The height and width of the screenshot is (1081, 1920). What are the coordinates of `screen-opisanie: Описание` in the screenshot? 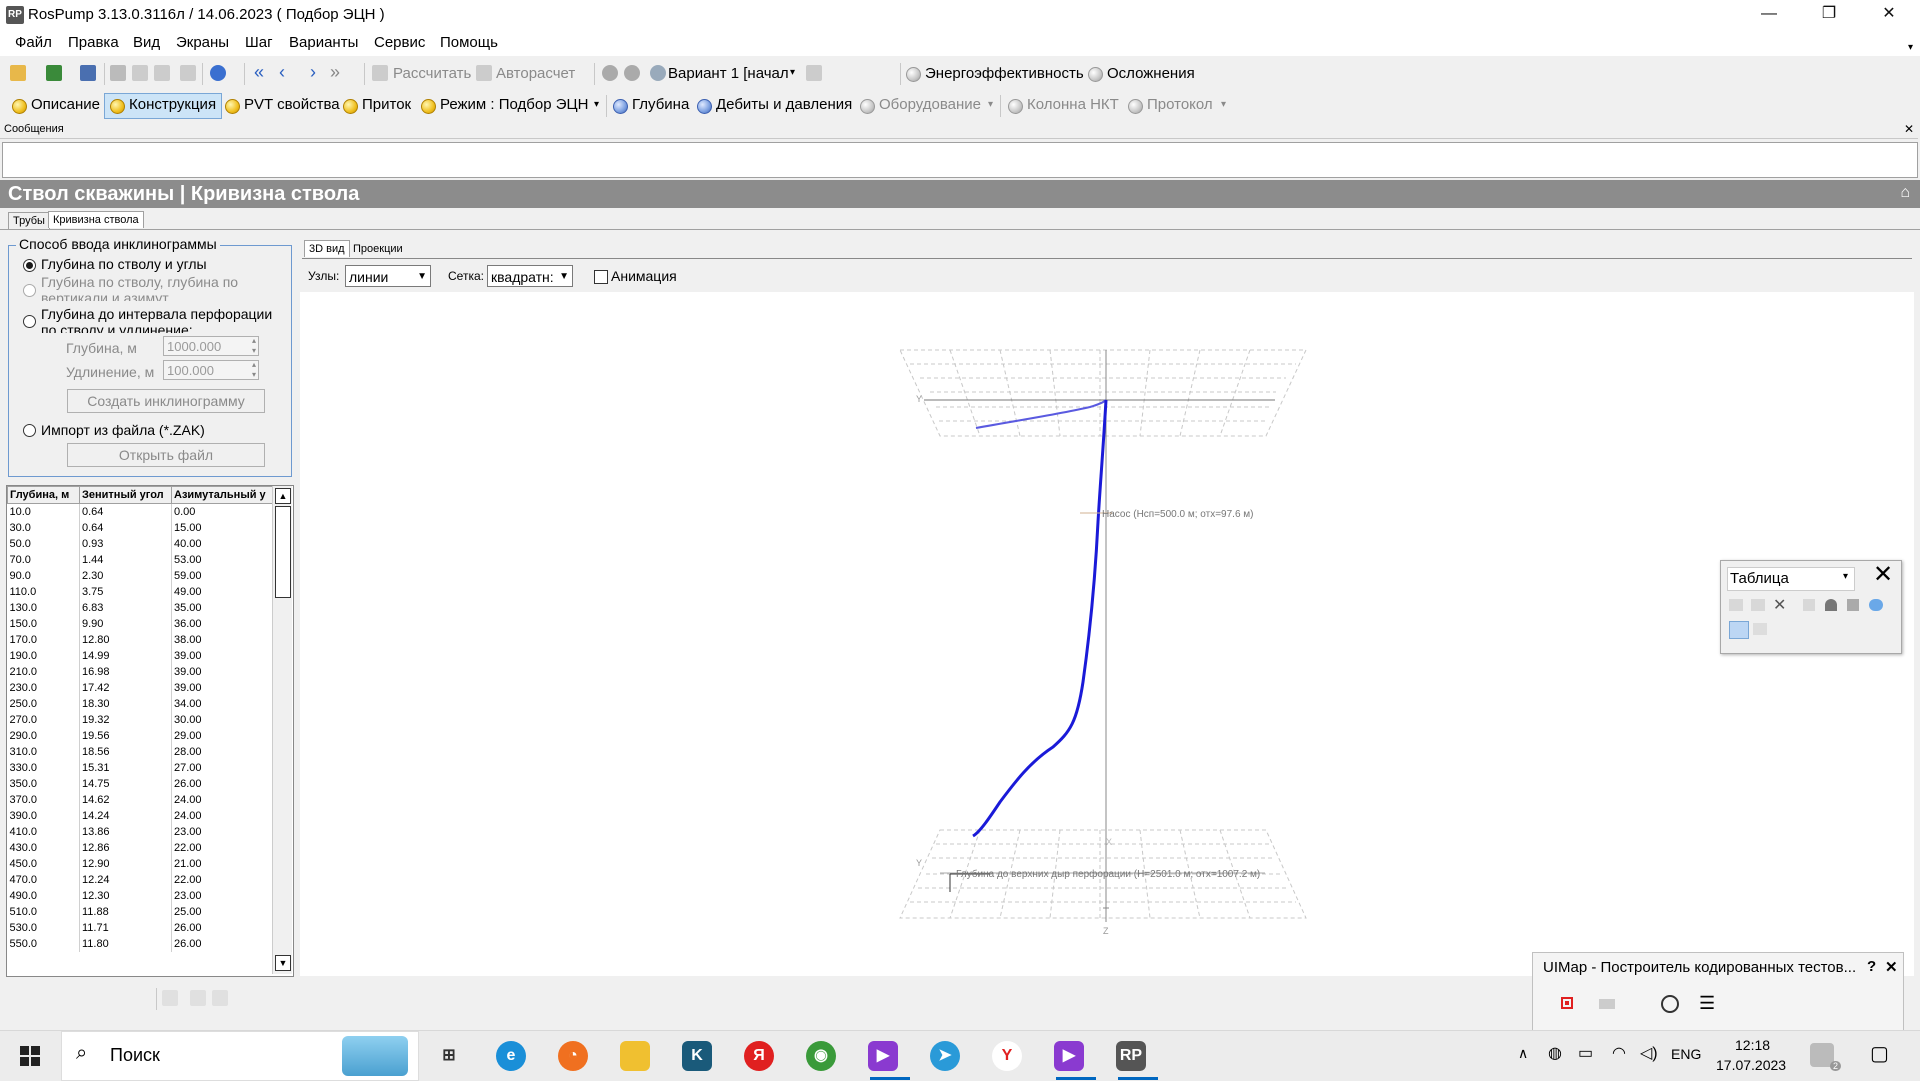 It's located at (65, 104).